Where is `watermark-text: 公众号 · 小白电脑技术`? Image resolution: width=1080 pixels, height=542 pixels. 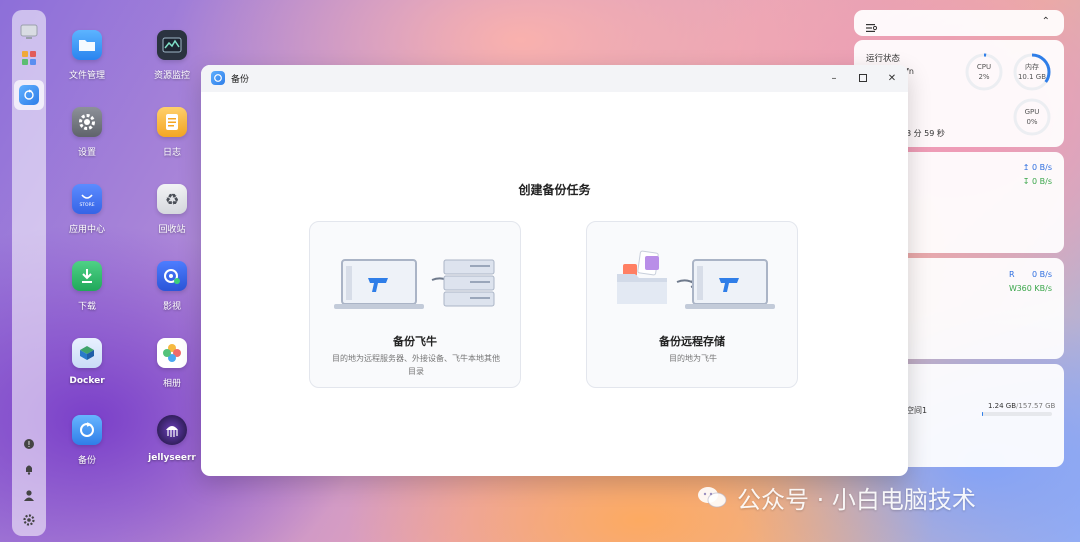
watermark-text: 公众号 · 小白电脑技术 is located at coordinates (856, 500).